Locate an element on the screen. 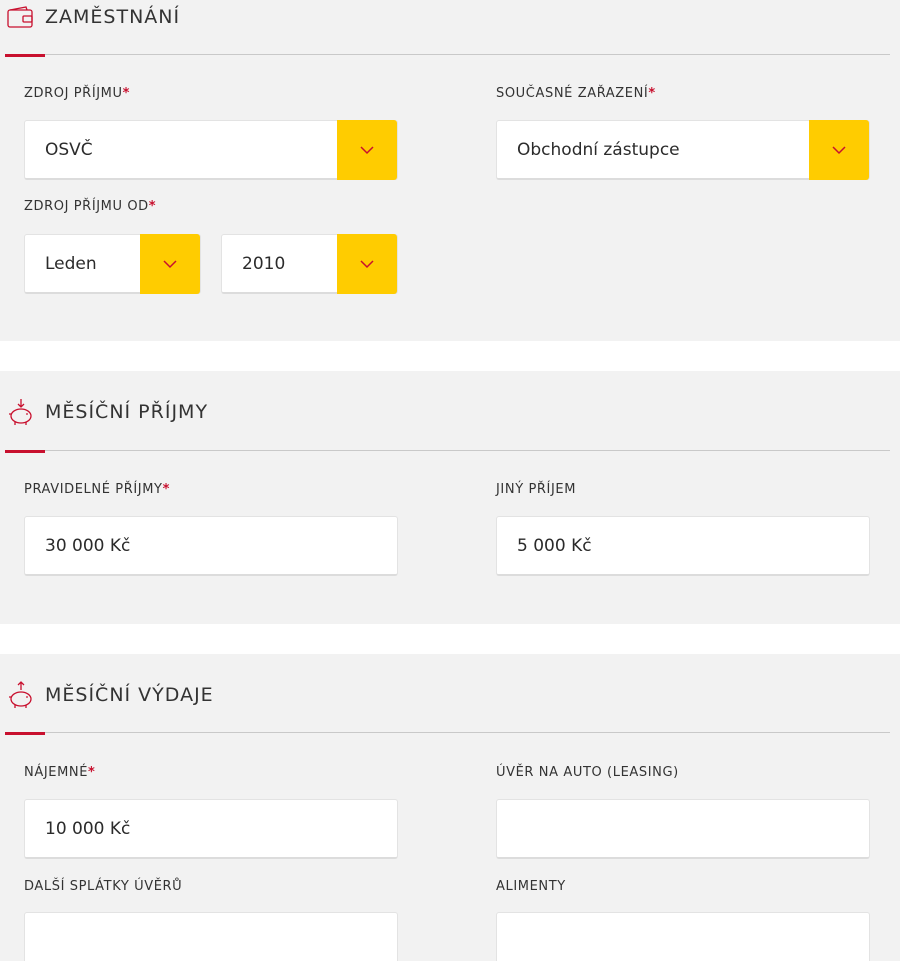  year-dropdown-button is located at coordinates (367, 264).